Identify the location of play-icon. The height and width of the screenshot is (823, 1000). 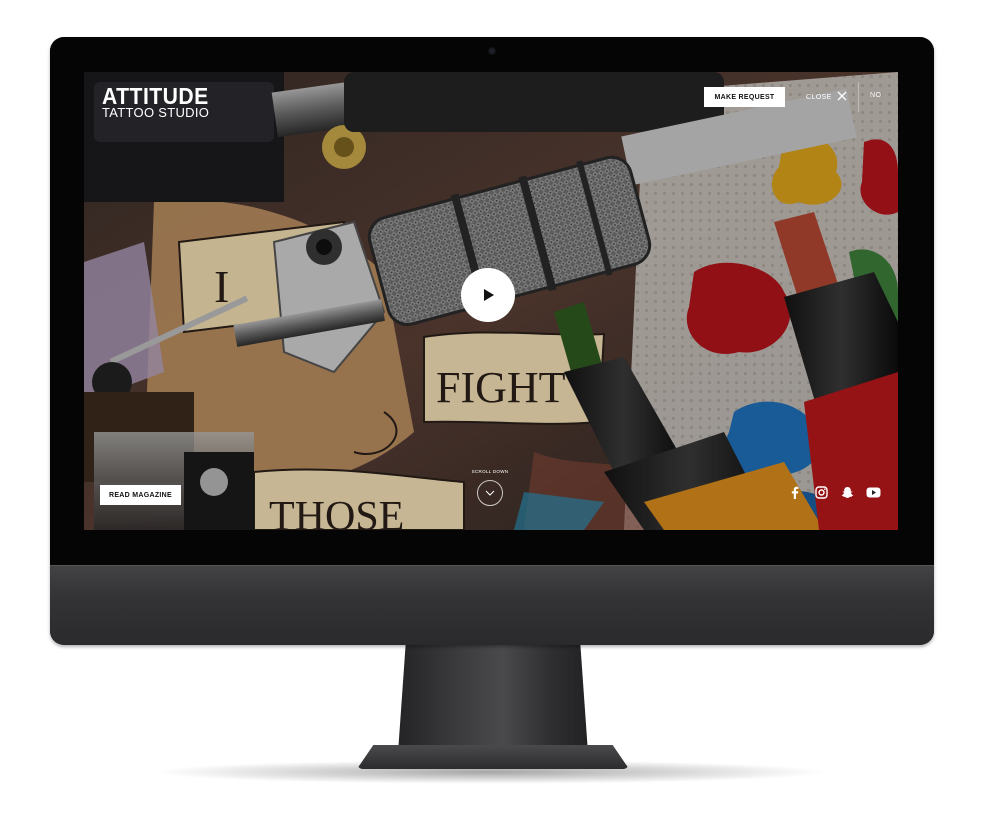
(489, 295).